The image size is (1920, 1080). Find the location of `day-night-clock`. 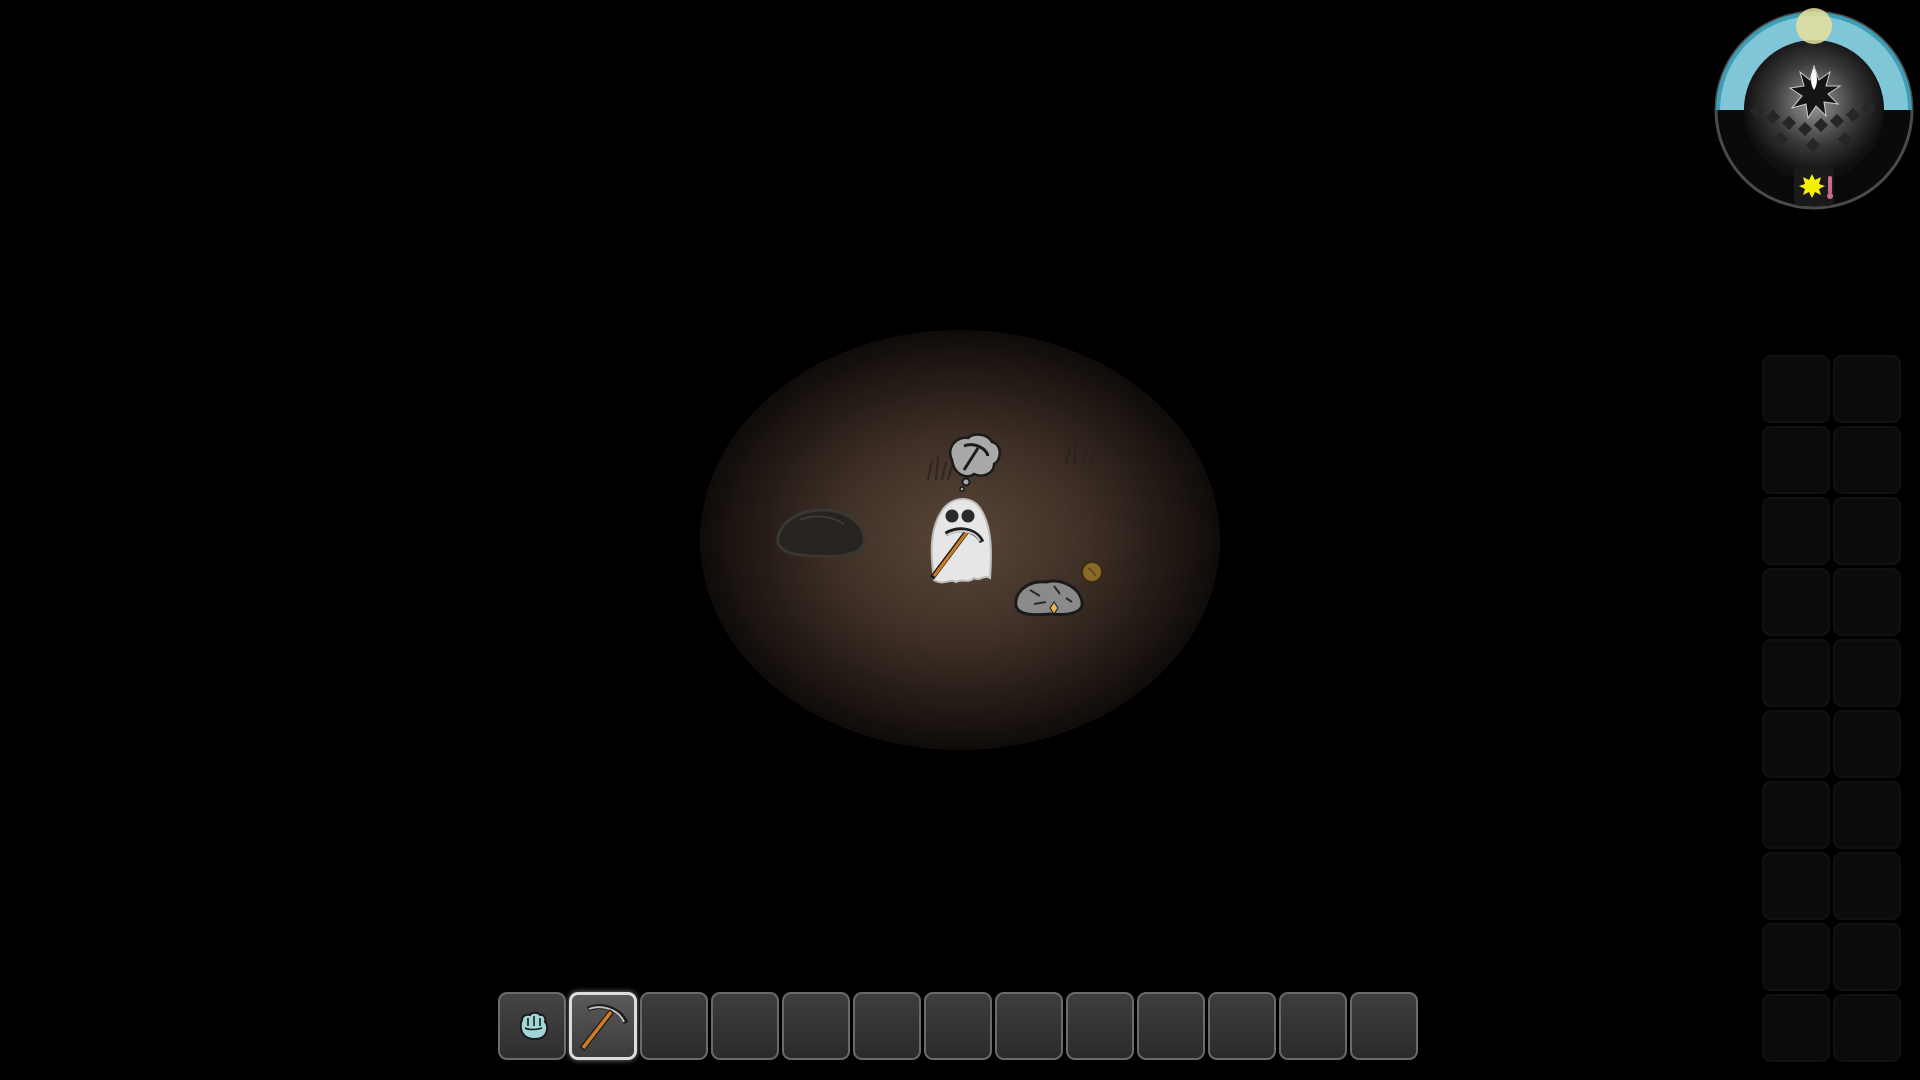

day-night-clock is located at coordinates (1814, 109).